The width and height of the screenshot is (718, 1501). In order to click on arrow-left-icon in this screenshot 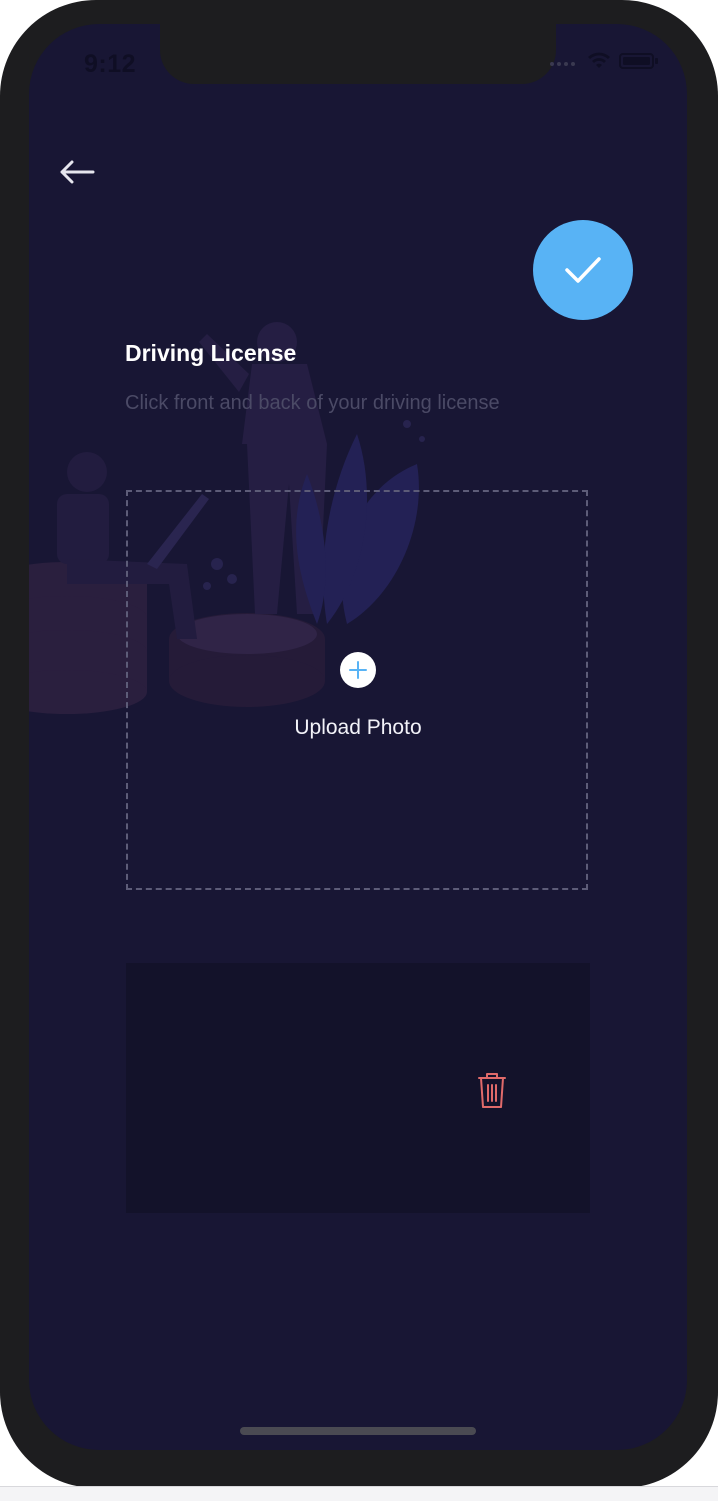, I will do `click(77, 172)`.